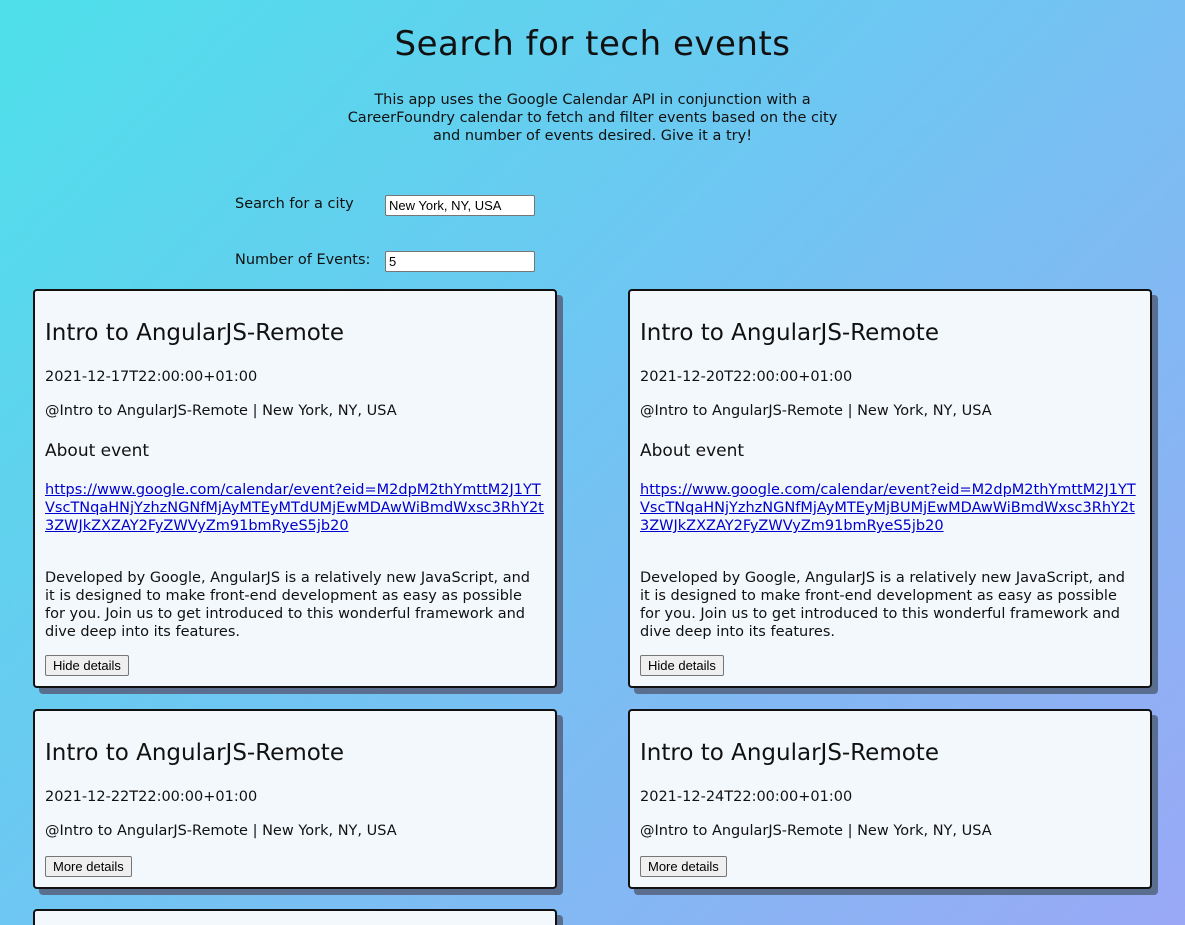 This screenshot has width=1185, height=925. Describe the element at coordinates (295, 917) in the screenshot. I see `event-card` at that location.